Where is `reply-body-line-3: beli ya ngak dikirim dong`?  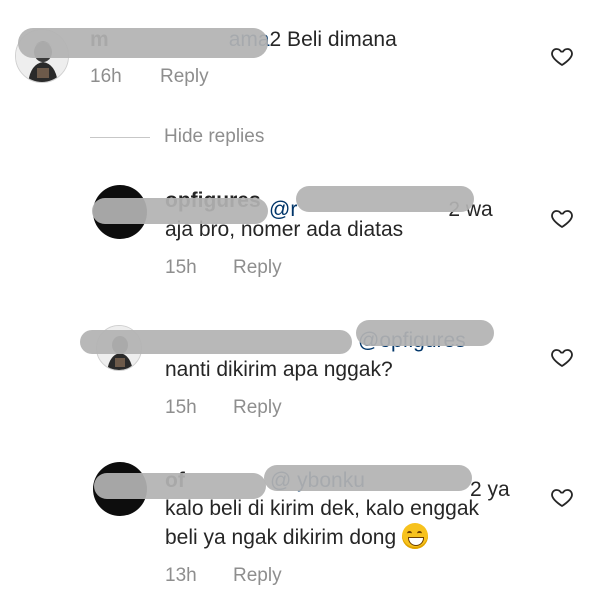
reply-body-line-3: beli ya ngak dikirim dong is located at coordinates (281, 537).